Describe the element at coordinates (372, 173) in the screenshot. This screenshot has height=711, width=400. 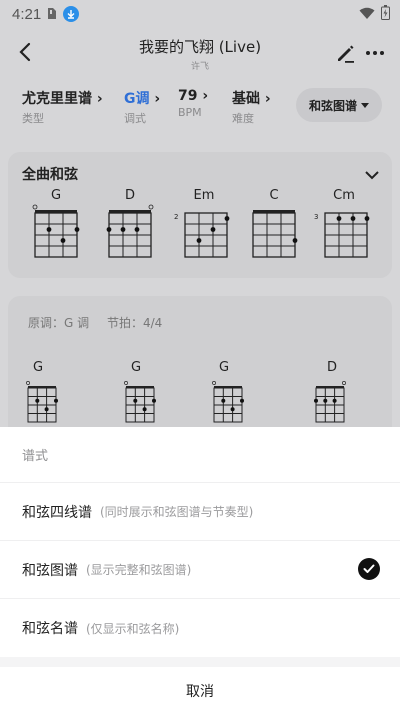
I see `chevron-down-icon` at that location.